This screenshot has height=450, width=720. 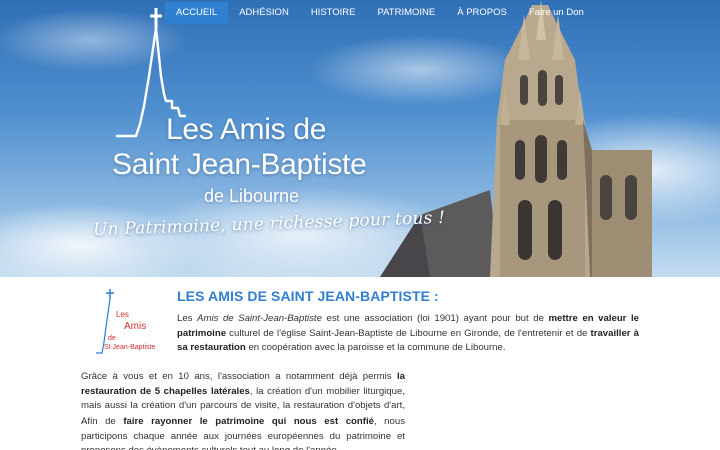 I want to click on small-logo-les: Les, so click(x=122, y=314).